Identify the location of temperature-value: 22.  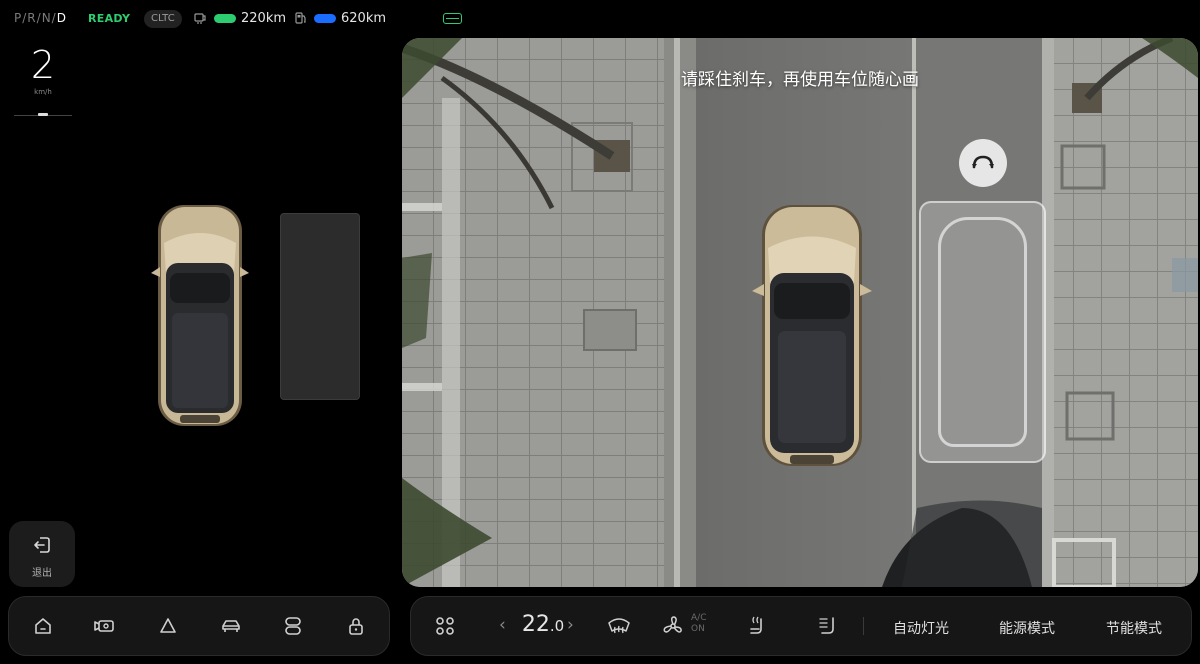
(535, 624).